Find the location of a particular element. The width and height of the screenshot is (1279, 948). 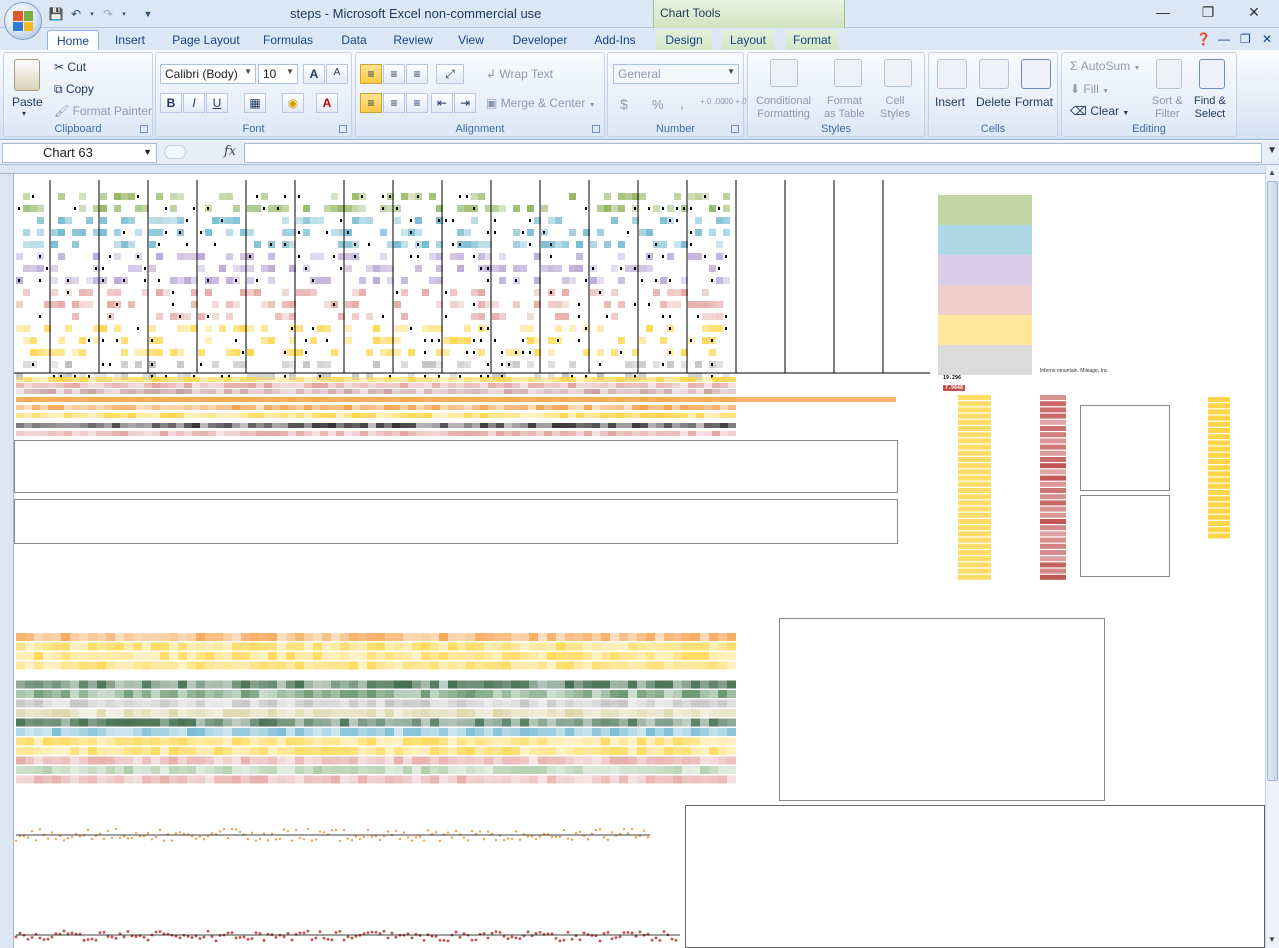

conditional-formatting-button: Conditional Formatting is located at coordinates (783, 108).